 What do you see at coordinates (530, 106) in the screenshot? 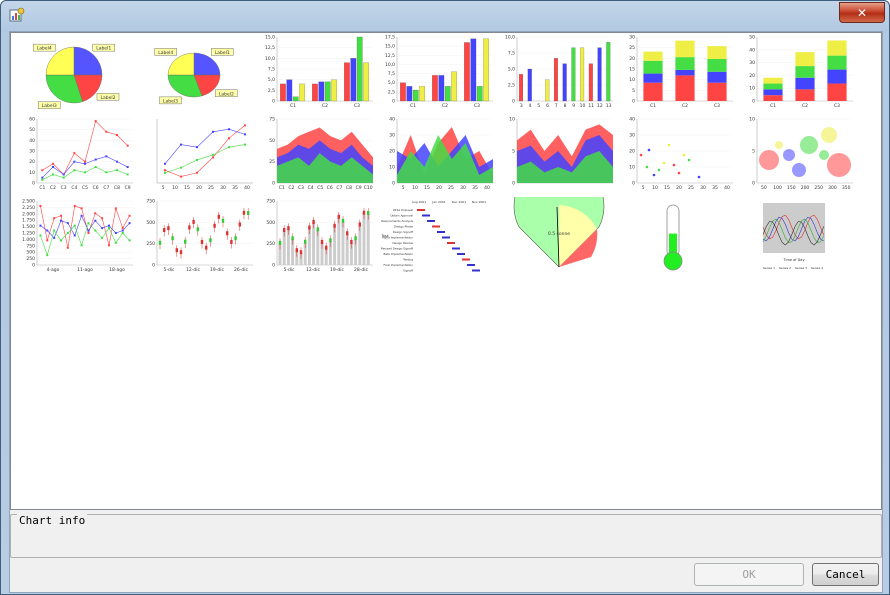
I see `tick-label: 4` at bounding box center [530, 106].